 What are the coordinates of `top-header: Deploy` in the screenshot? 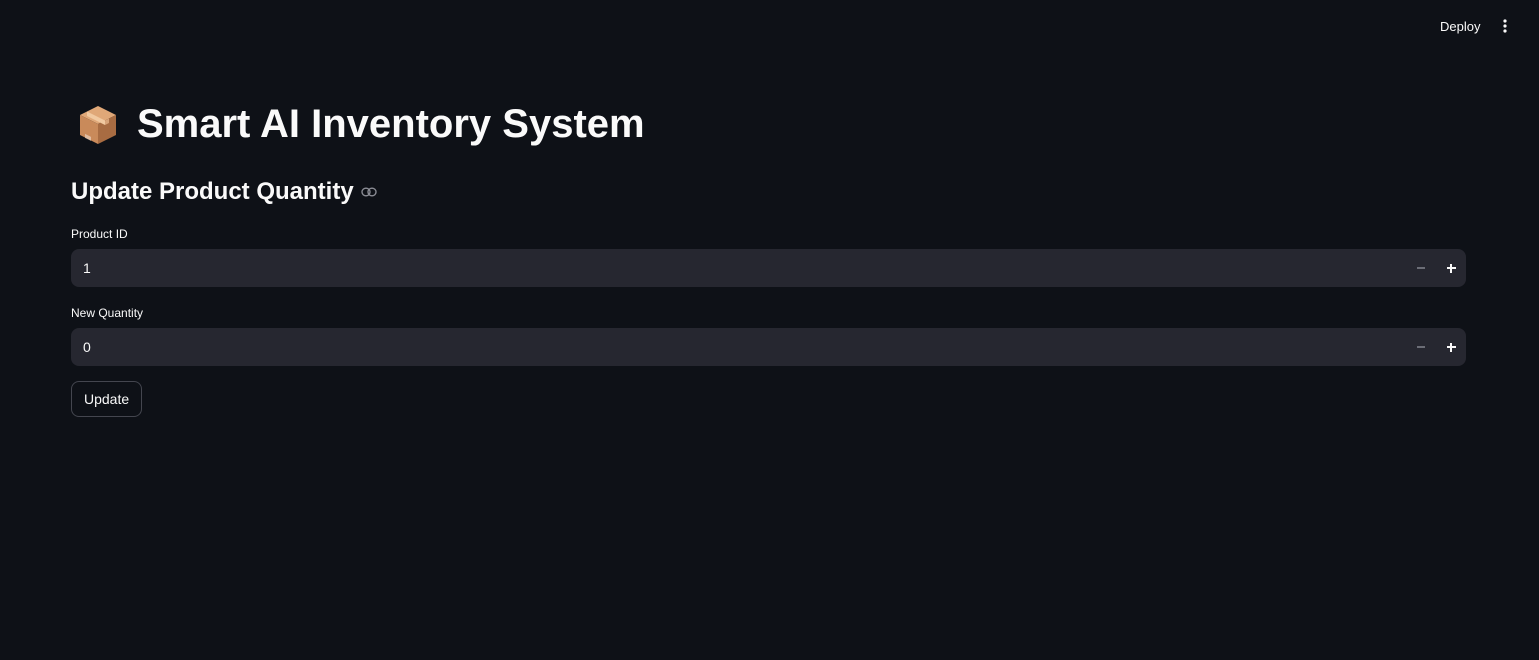 It's located at (769, 26).